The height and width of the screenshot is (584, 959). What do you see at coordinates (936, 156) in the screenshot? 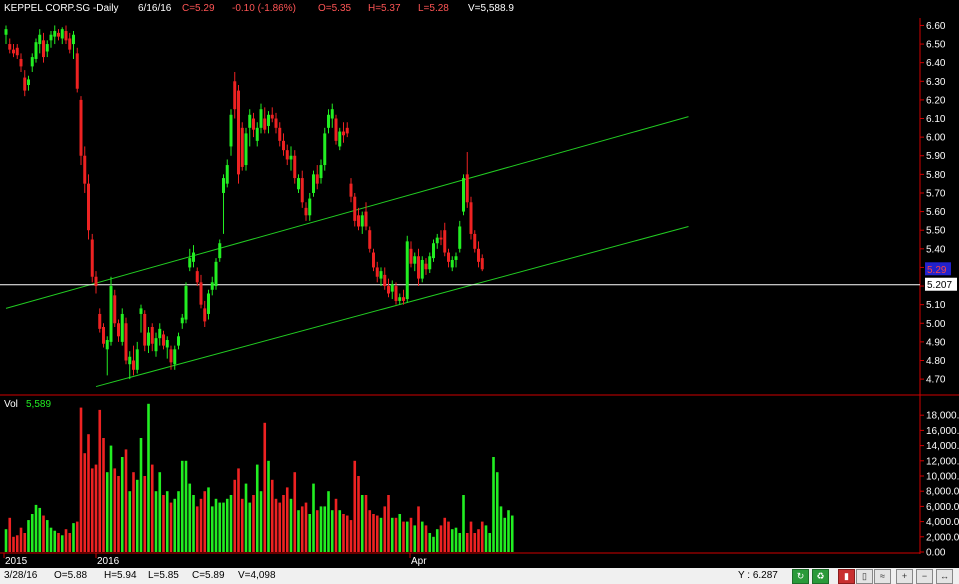
I see `y-tick-label: 5.90` at bounding box center [936, 156].